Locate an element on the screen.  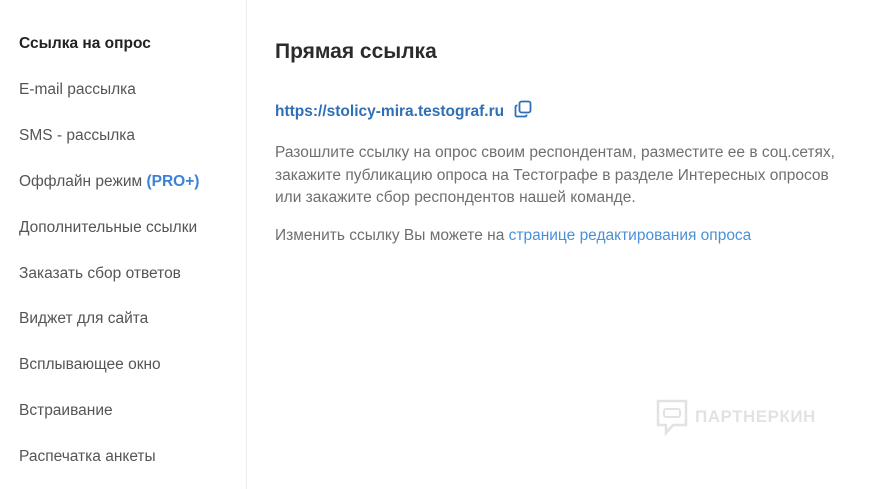
watermark: ПАРТНЕРКИН is located at coordinates (735, 417).